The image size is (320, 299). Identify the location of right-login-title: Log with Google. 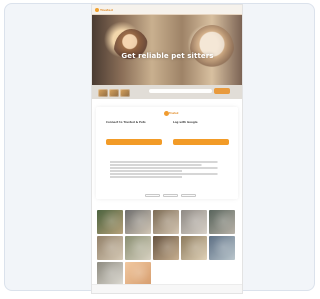
(185, 122).